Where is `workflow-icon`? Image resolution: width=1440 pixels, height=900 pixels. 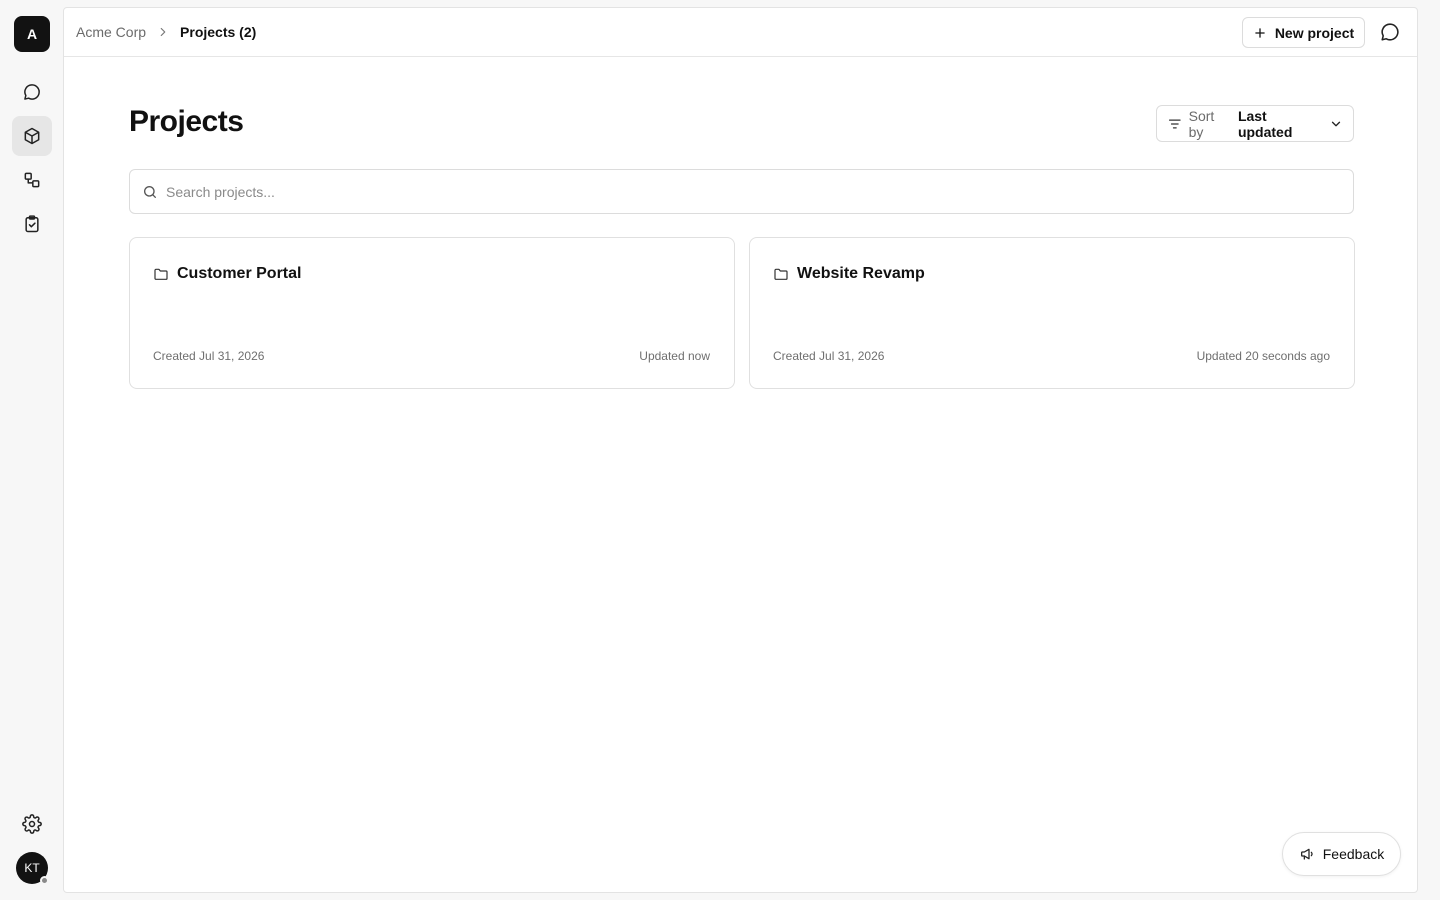
workflow-icon is located at coordinates (32, 180).